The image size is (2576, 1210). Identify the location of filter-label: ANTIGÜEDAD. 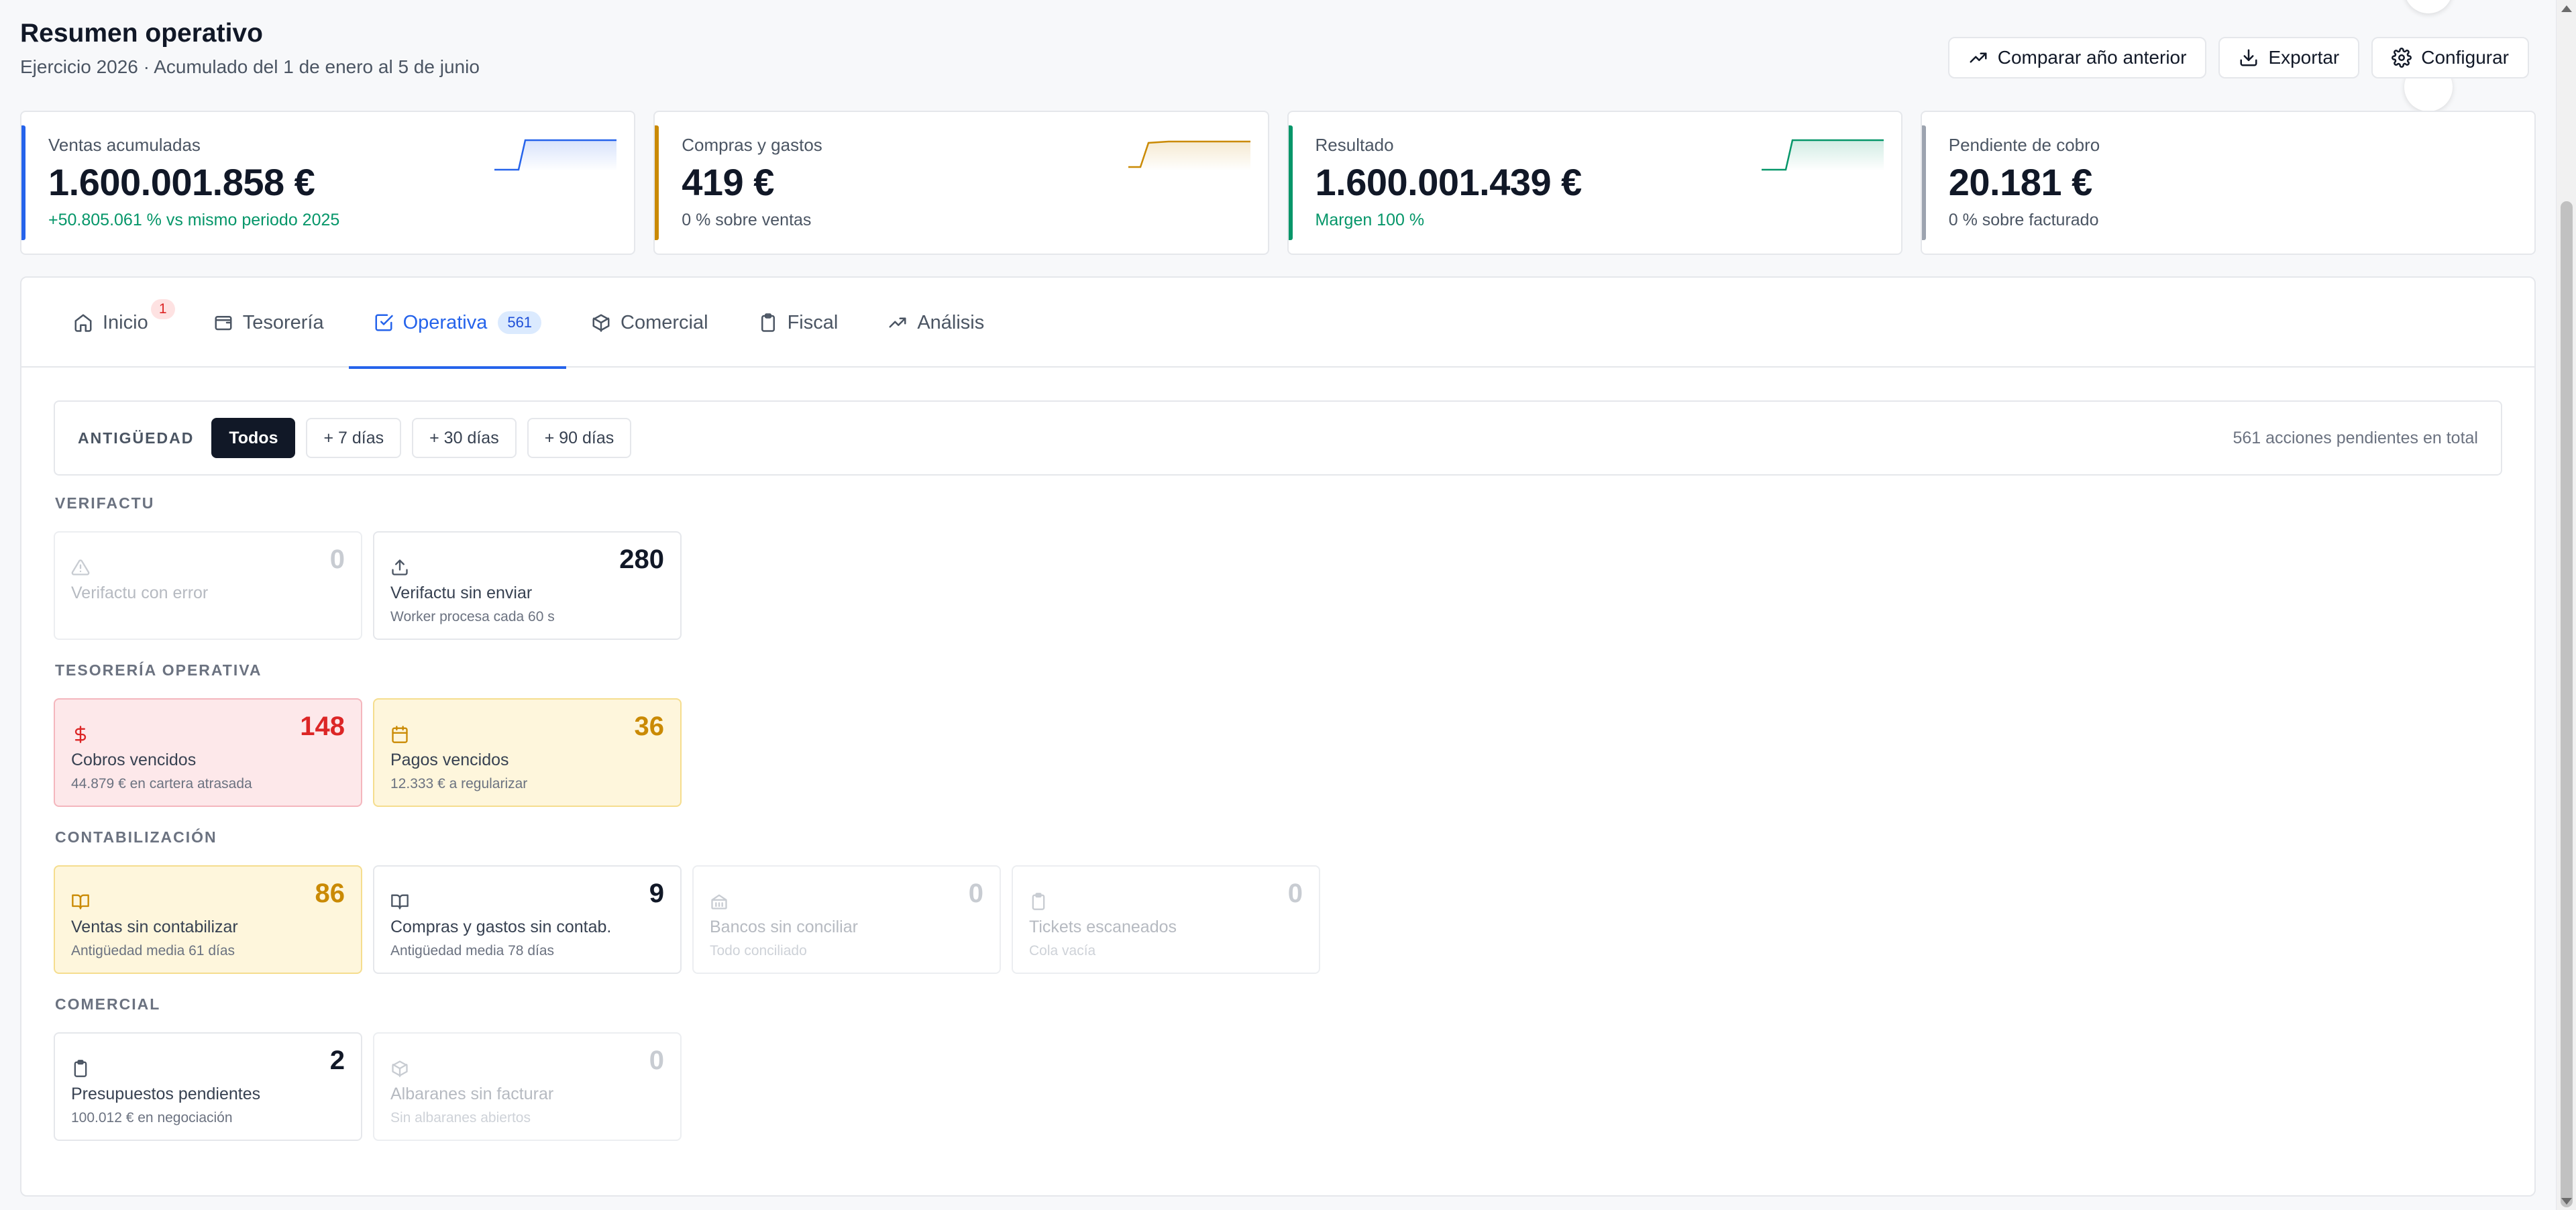
(136, 438).